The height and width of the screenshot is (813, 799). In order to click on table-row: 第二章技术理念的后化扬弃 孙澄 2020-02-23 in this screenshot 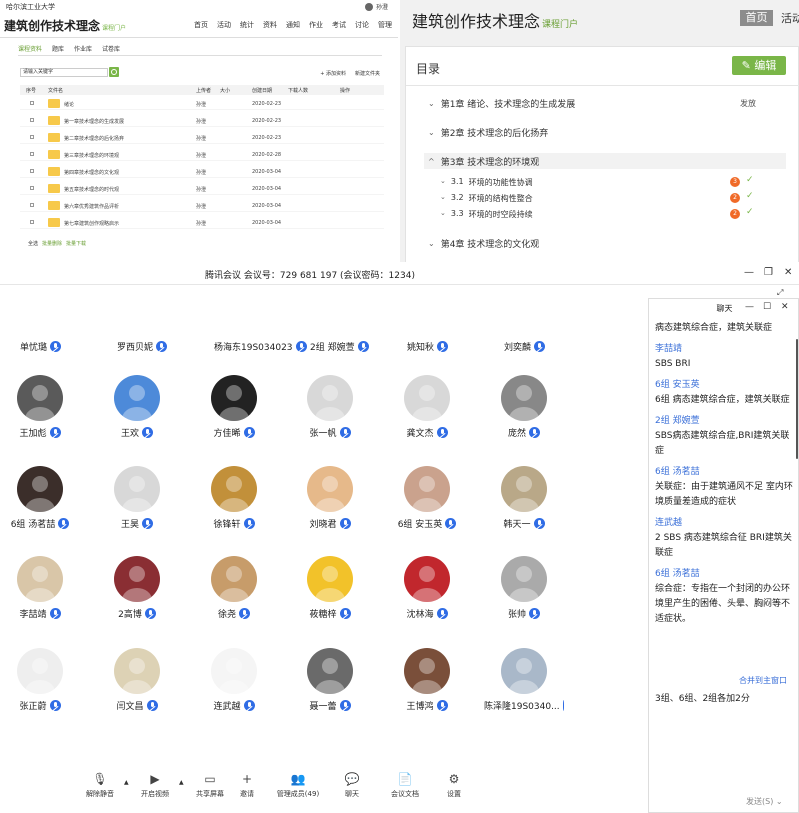, I will do `click(202, 137)`.